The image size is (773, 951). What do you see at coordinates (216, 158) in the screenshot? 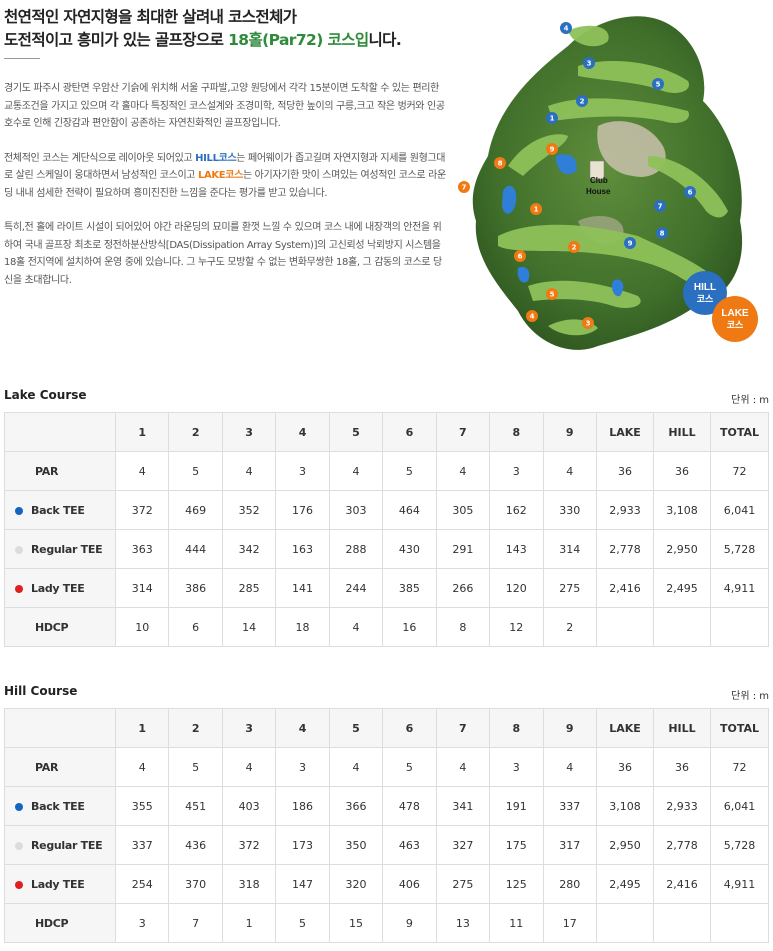
I see `hill-course-keyword: HILL코스` at bounding box center [216, 158].